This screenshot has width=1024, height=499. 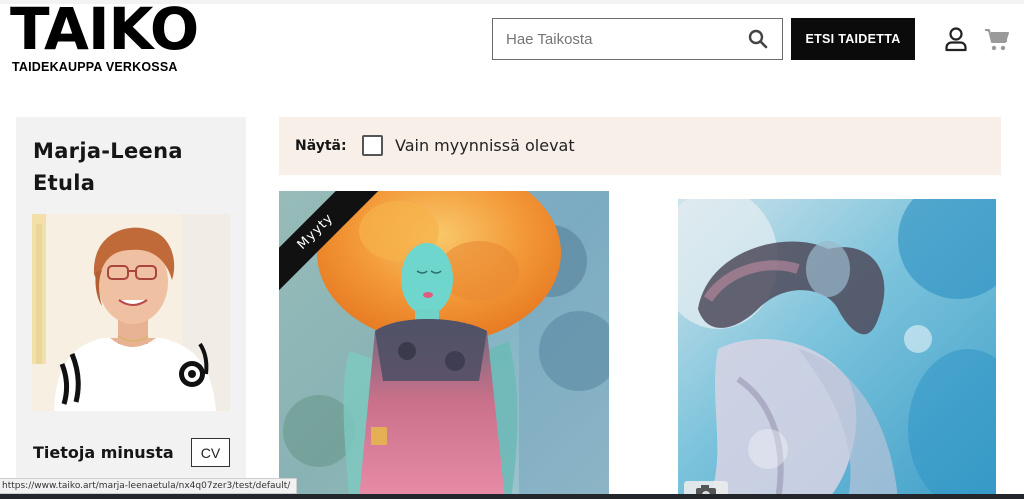 What do you see at coordinates (210, 452) in the screenshot?
I see `cv-button: CV` at bounding box center [210, 452].